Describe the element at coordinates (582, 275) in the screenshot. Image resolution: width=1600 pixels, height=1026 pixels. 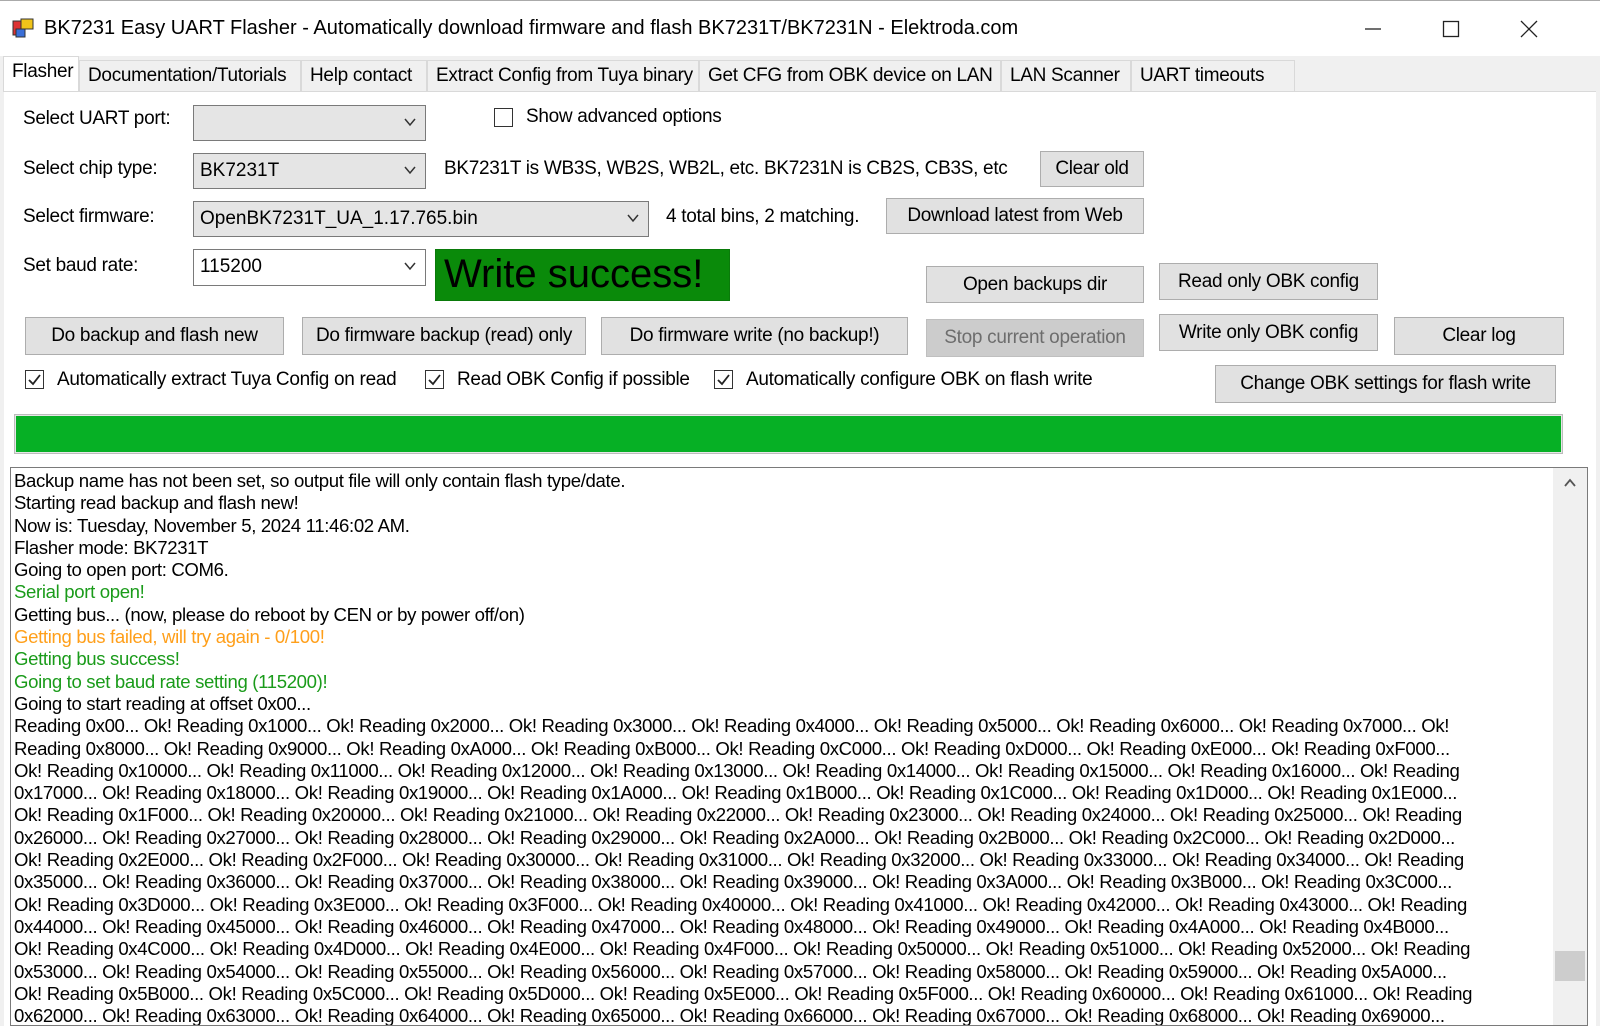
I see `status-banner: Write success!` at that location.